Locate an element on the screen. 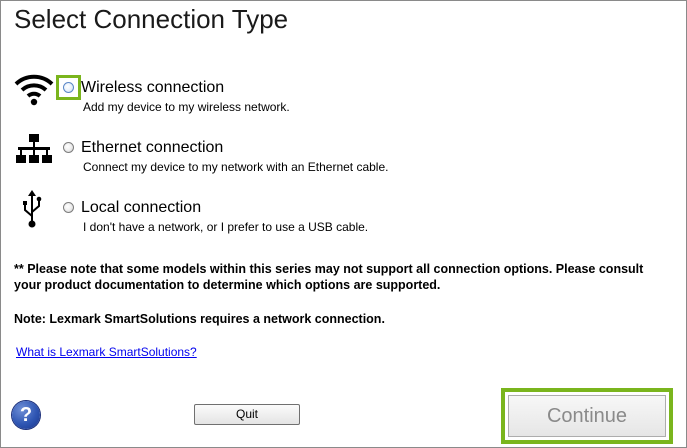  usb-icon is located at coordinates (32, 209).